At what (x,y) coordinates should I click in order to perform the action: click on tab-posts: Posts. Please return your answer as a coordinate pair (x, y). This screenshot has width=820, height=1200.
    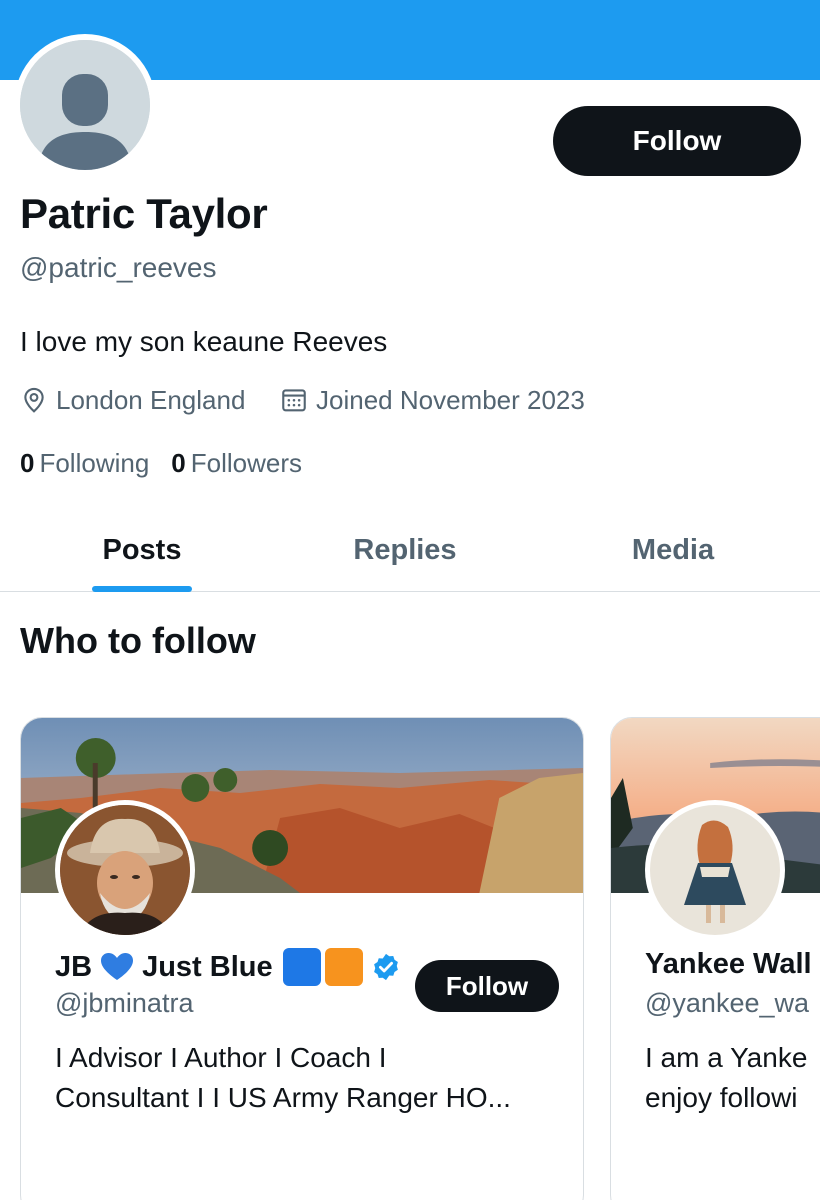
    Looking at the image, I should click on (142, 550).